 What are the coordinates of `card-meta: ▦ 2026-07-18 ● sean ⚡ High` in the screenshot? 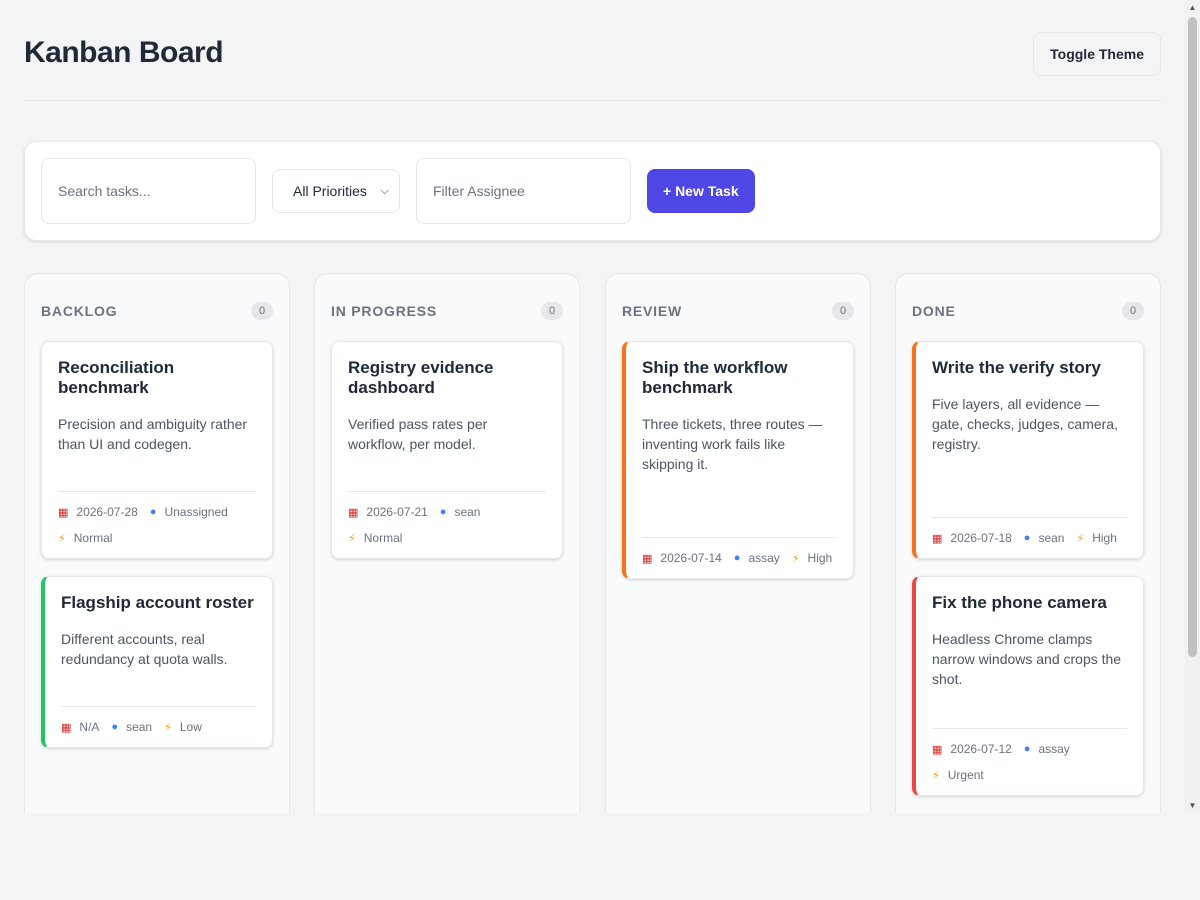 It's located at (1029, 537).